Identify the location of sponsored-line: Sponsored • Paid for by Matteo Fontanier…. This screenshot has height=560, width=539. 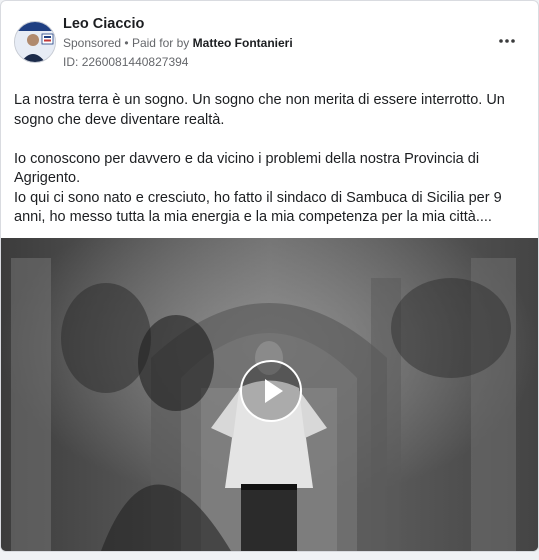
(178, 43).